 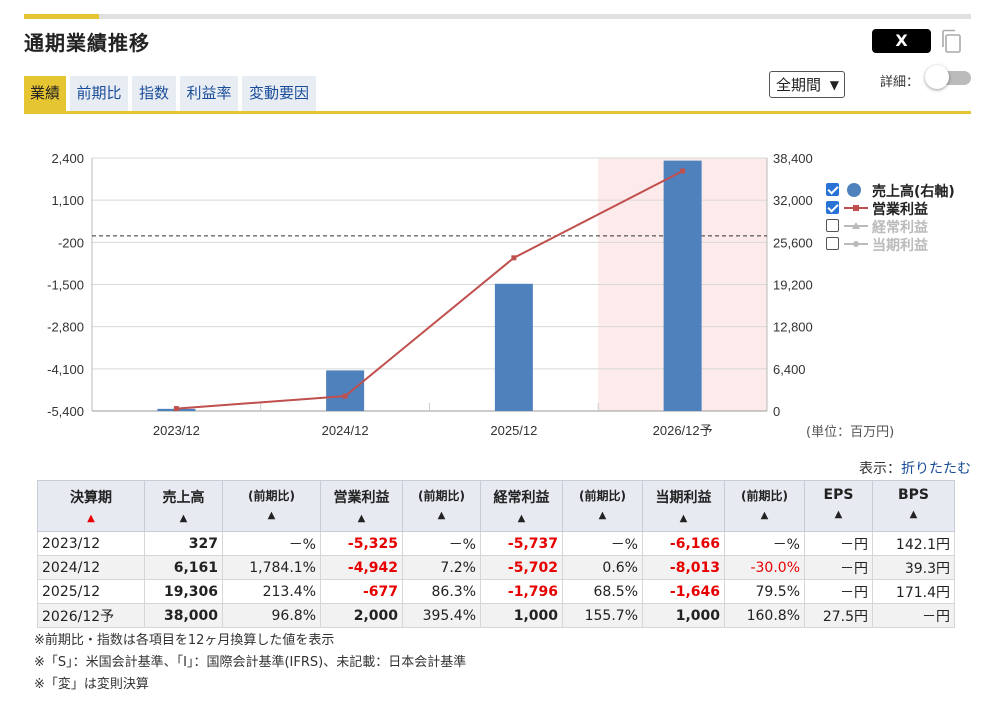 What do you see at coordinates (793, 327) in the screenshot?
I see `y-right-tick-label: 12,800` at bounding box center [793, 327].